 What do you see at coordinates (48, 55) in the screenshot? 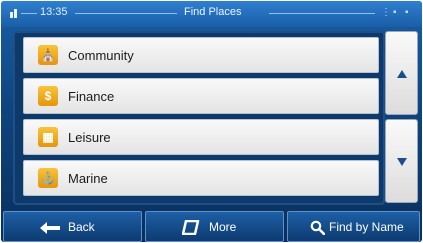
I see `community-icon: ⛪` at bounding box center [48, 55].